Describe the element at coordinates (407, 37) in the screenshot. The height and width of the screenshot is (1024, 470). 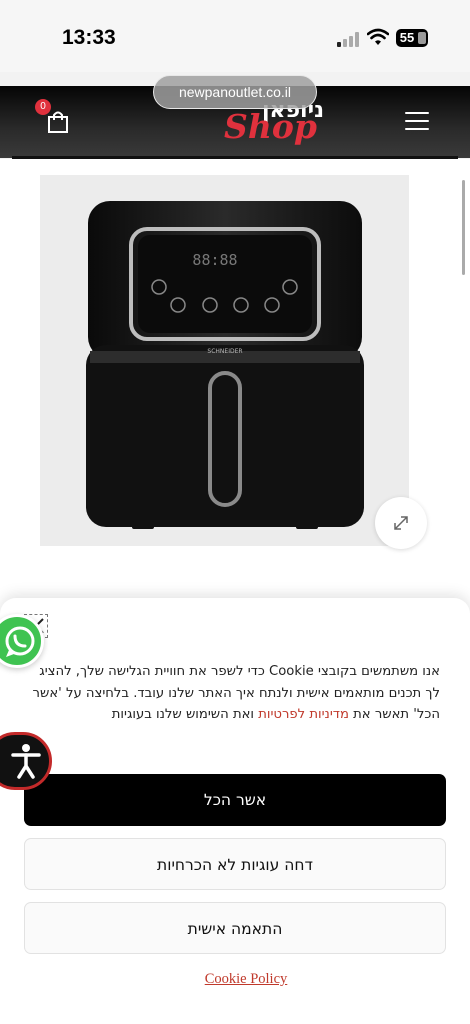
I see `battery-level: 55` at that location.